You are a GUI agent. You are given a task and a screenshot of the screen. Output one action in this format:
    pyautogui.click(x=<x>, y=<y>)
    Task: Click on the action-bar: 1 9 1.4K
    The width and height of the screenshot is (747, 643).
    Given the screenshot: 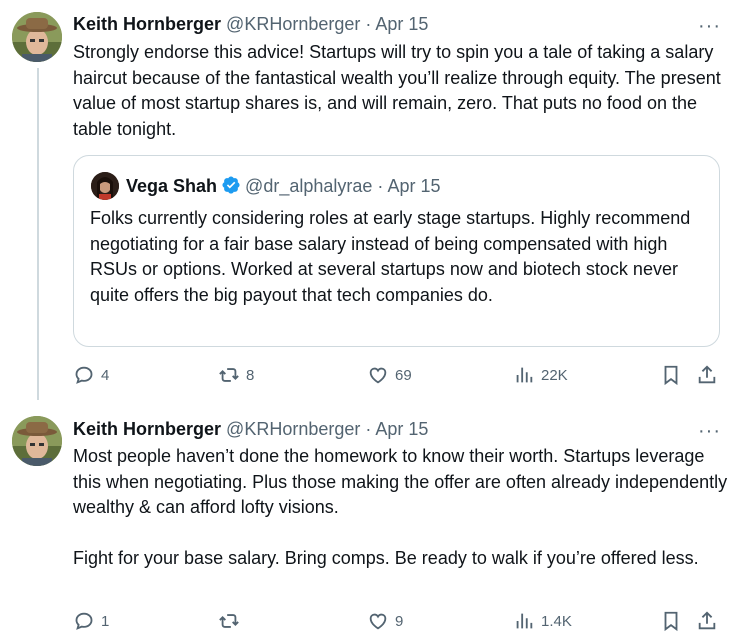 What is the action you would take?
    pyautogui.click(x=403, y=621)
    